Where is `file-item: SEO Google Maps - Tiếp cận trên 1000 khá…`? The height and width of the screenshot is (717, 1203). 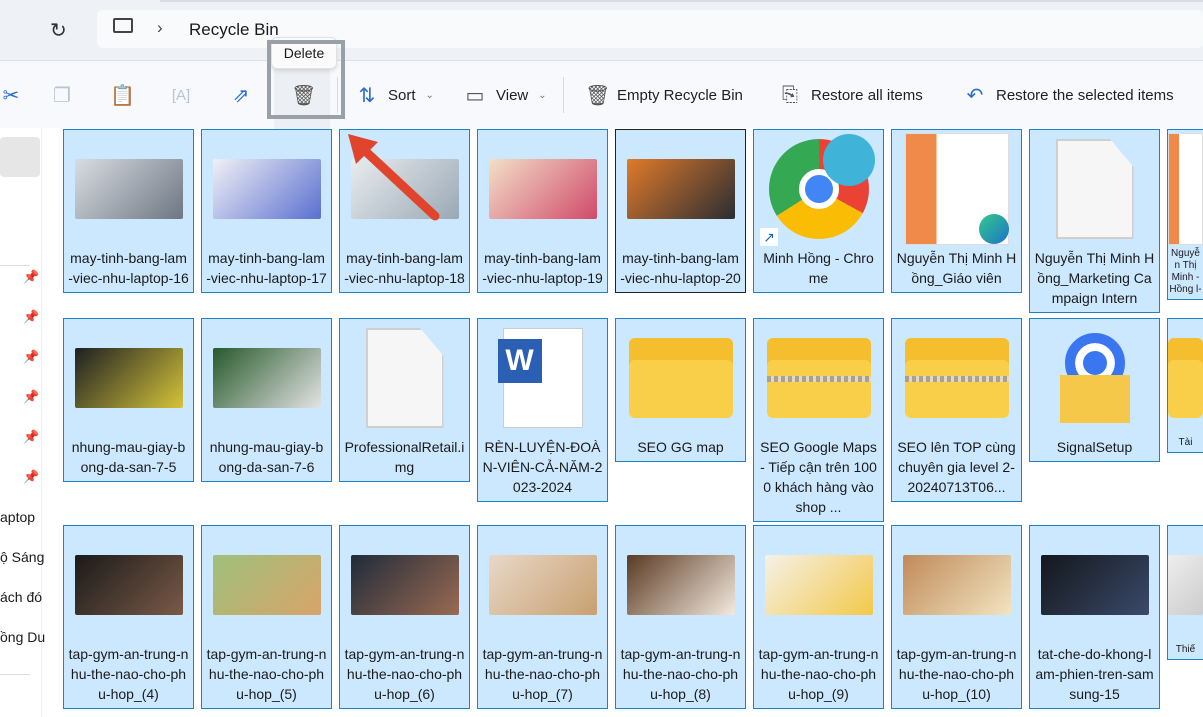 file-item: SEO Google Maps - Tiếp cận trên 1000 khá… is located at coordinates (818, 420).